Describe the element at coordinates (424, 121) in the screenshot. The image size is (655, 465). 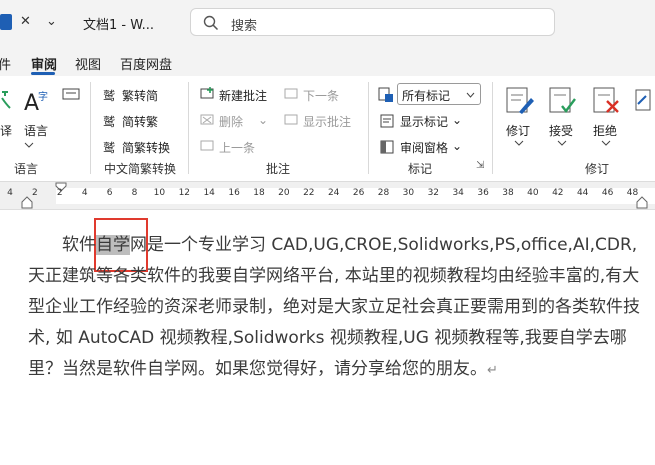
I see `show-markup-button: 显示标记` at that location.